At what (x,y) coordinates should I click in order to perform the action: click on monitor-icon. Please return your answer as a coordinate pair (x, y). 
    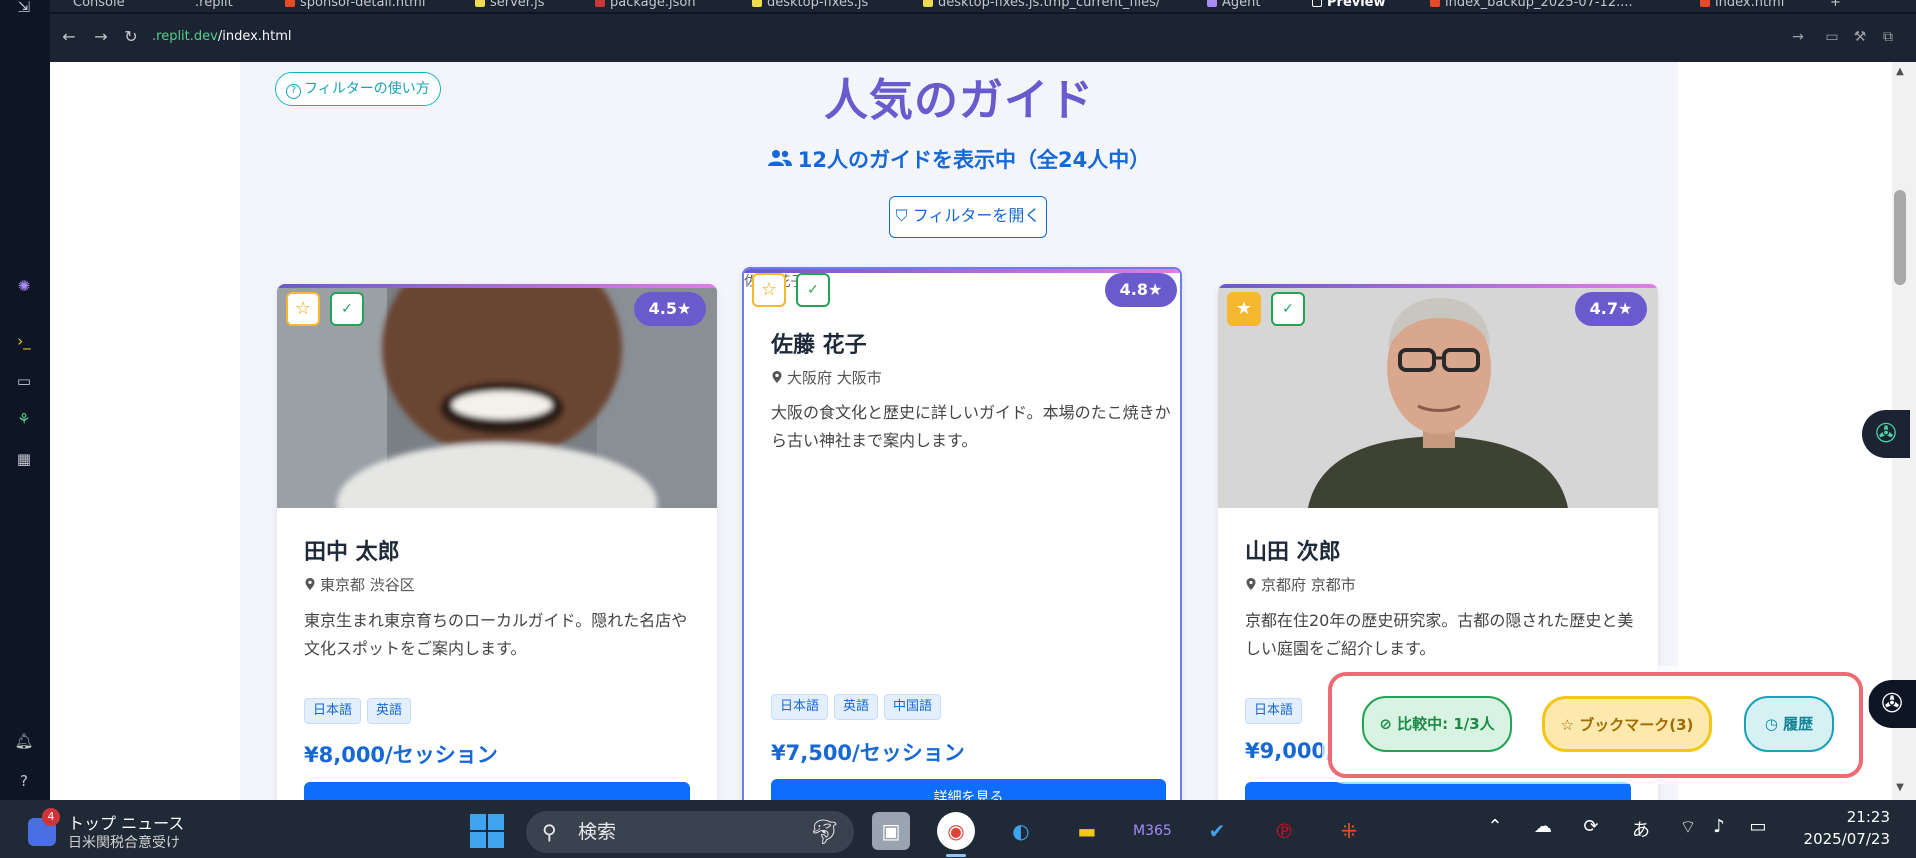
    Looking at the image, I should click on (1317, 3).